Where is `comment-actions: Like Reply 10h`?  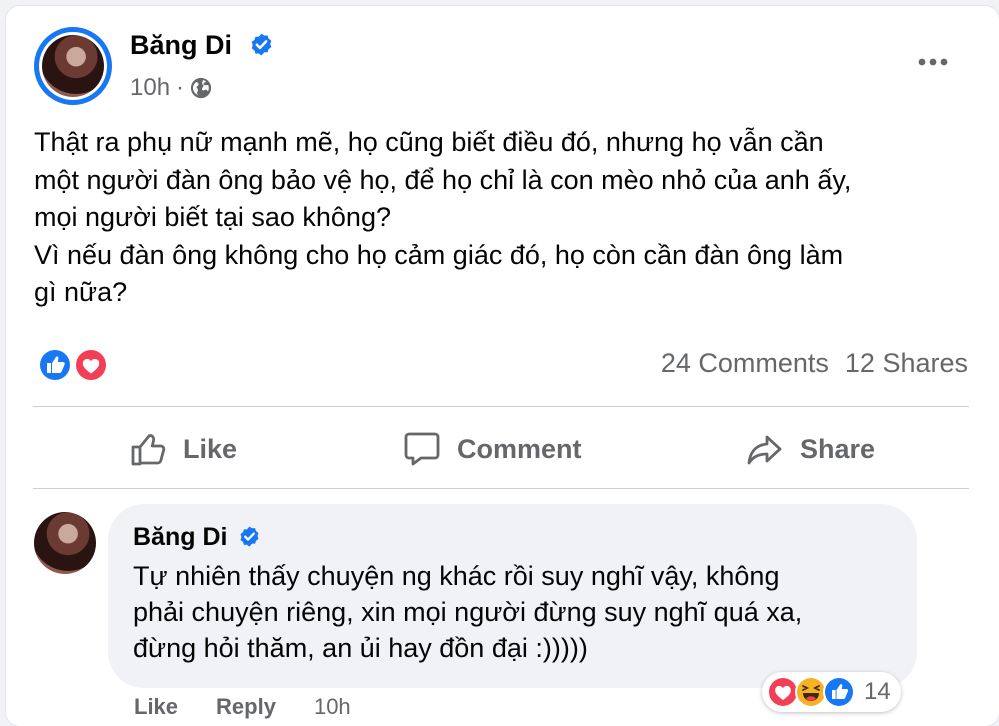 comment-actions: Like Reply 10h is located at coordinates (242, 707).